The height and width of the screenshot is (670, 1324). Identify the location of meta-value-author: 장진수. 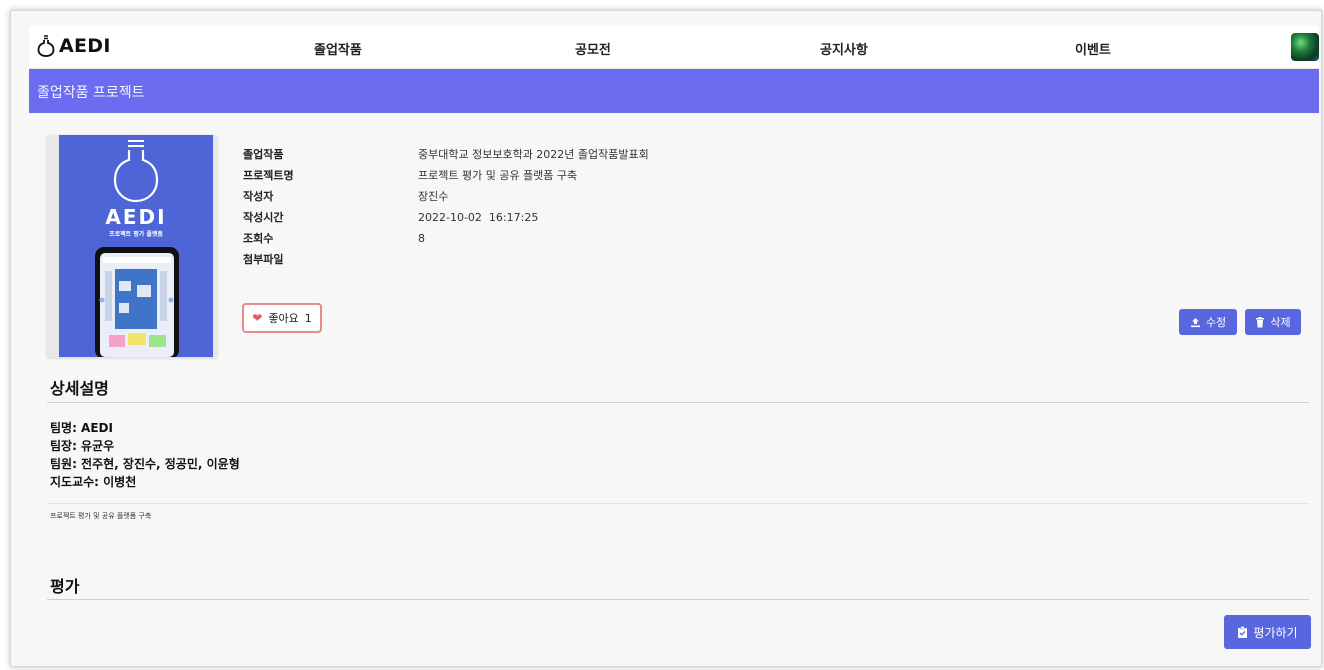
(433, 196).